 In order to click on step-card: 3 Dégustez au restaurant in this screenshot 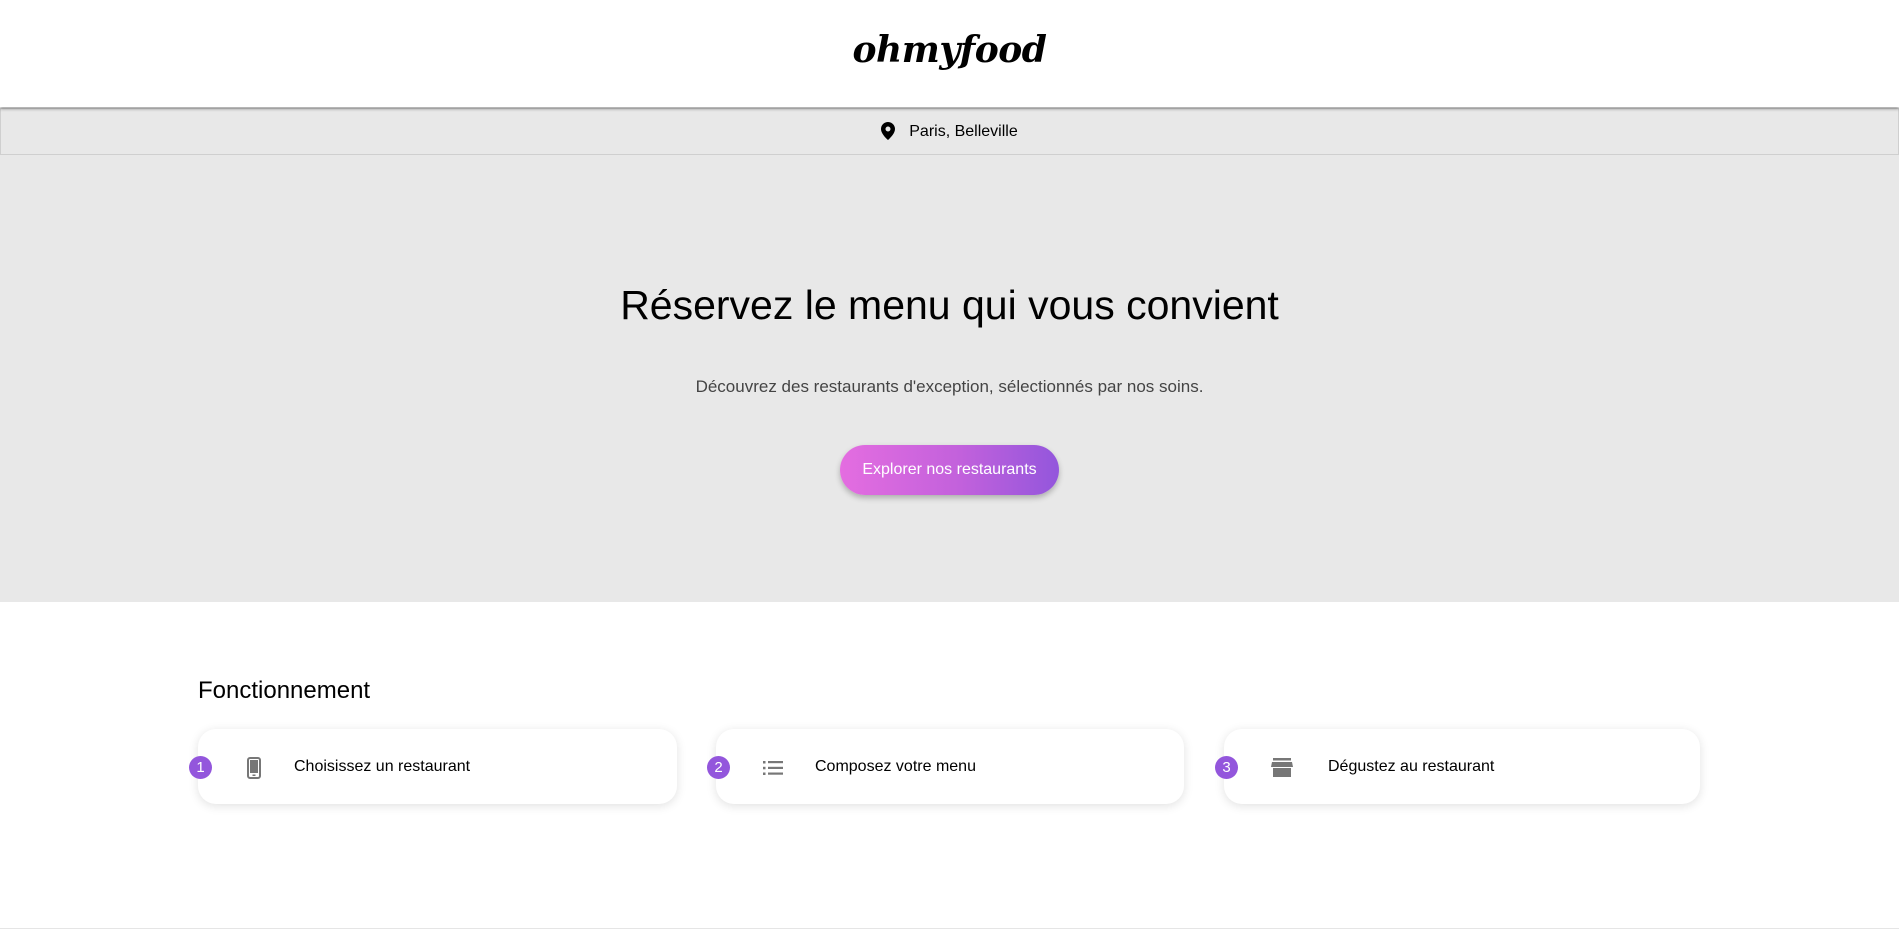, I will do `click(1457, 766)`.